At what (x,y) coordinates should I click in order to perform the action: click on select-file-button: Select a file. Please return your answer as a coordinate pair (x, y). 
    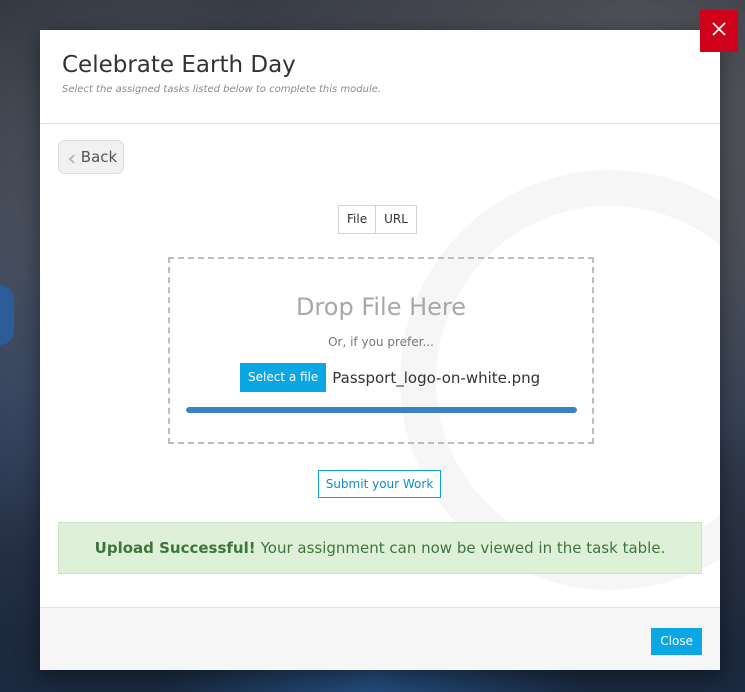
    Looking at the image, I should click on (283, 377).